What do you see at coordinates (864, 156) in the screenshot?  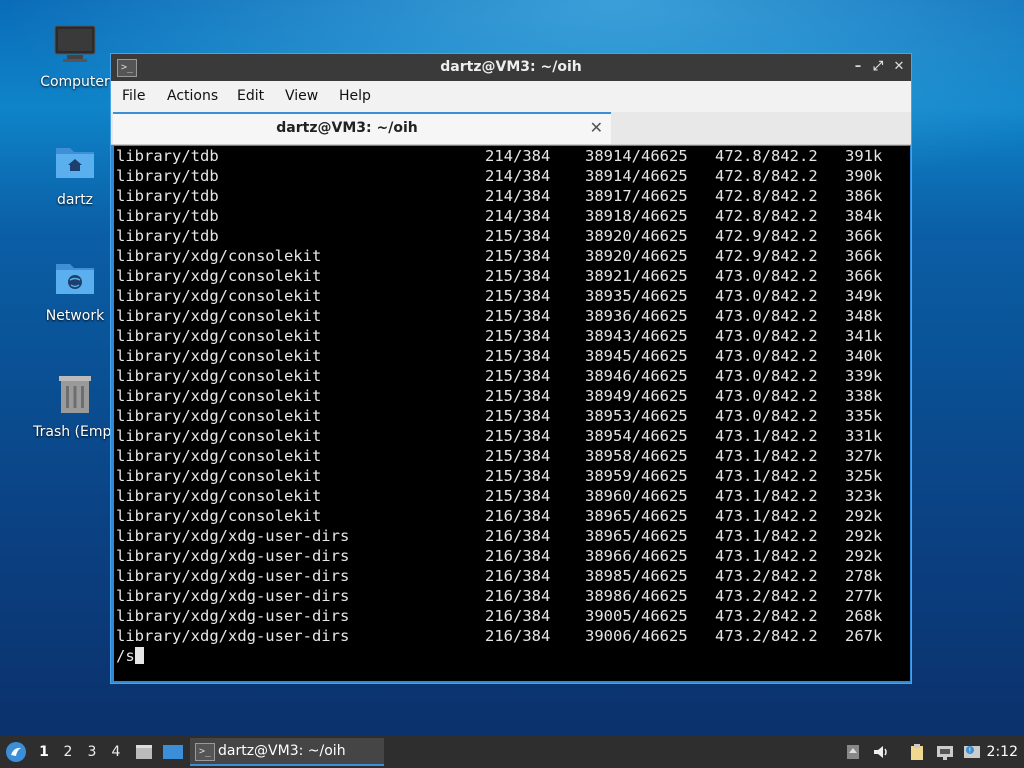 I see `terminal-cell-rate: 391k` at bounding box center [864, 156].